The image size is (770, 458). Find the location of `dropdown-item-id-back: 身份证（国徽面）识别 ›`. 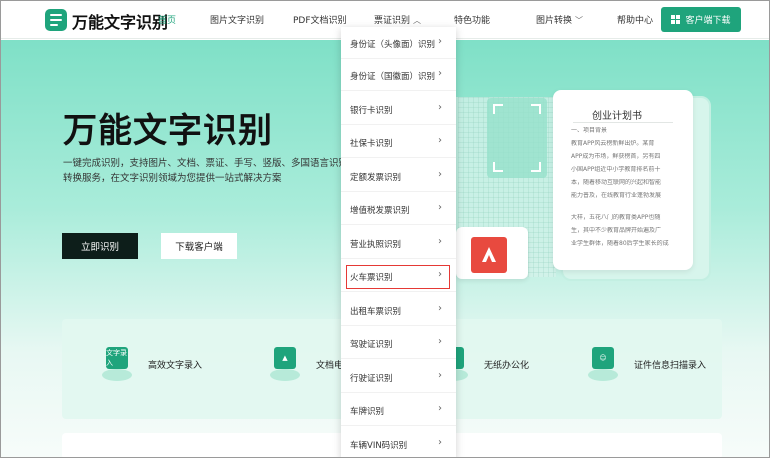

dropdown-item-id-back: 身份证（国徽面）识别 › is located at coordinates (398, 75).